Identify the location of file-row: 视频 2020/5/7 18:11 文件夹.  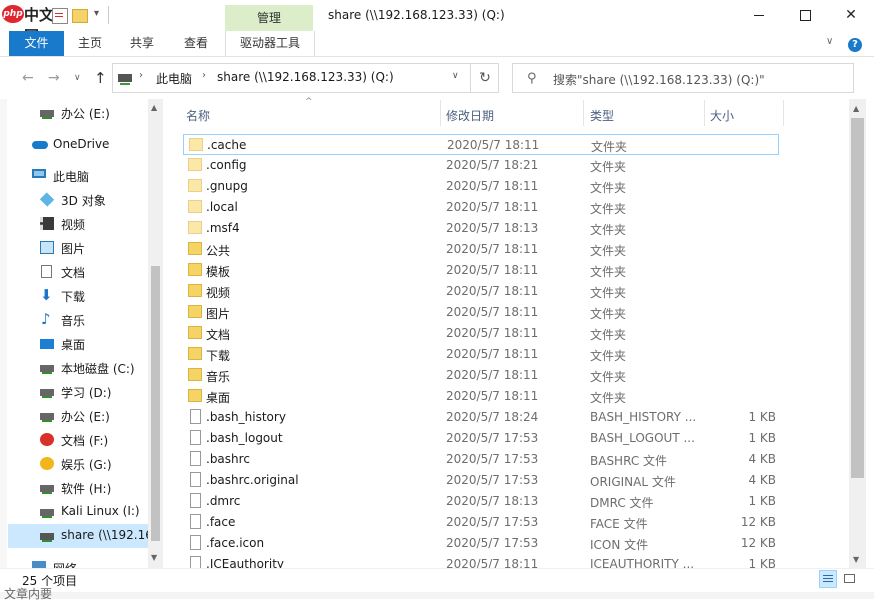
(481, 291).